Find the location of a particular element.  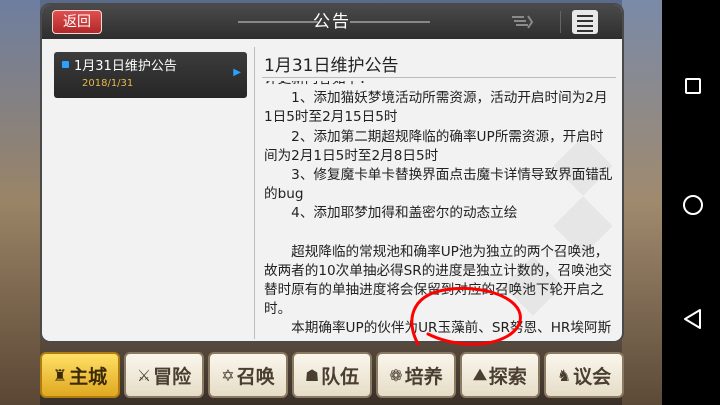

nav-adventure: ⚔ 冒险 is located at coordinates (164, 375).